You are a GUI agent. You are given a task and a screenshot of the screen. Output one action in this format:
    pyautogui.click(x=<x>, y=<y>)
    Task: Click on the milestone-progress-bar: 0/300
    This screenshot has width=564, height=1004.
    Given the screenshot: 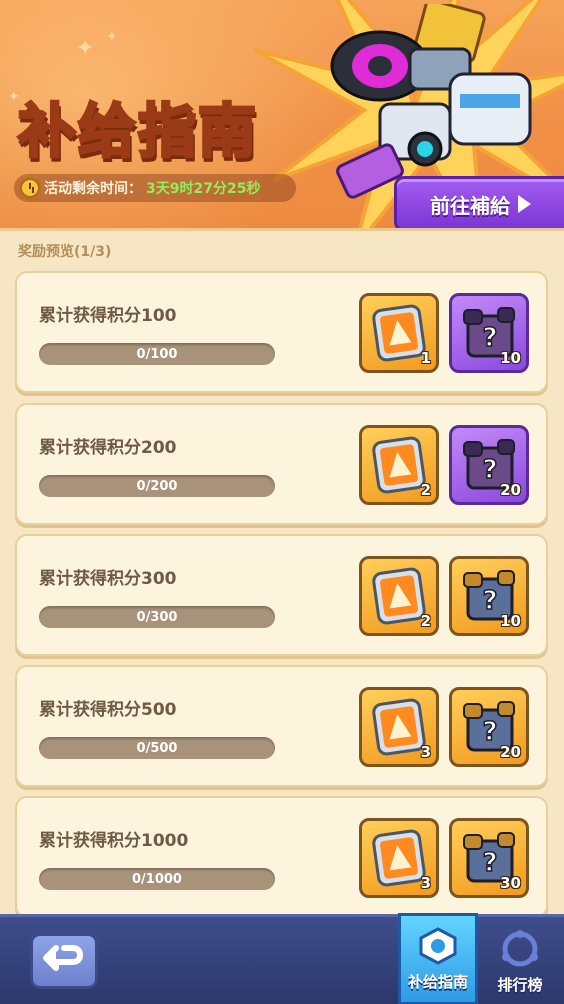 What is the action you would take?
    pyautogui.click(x=157, y=617)
    